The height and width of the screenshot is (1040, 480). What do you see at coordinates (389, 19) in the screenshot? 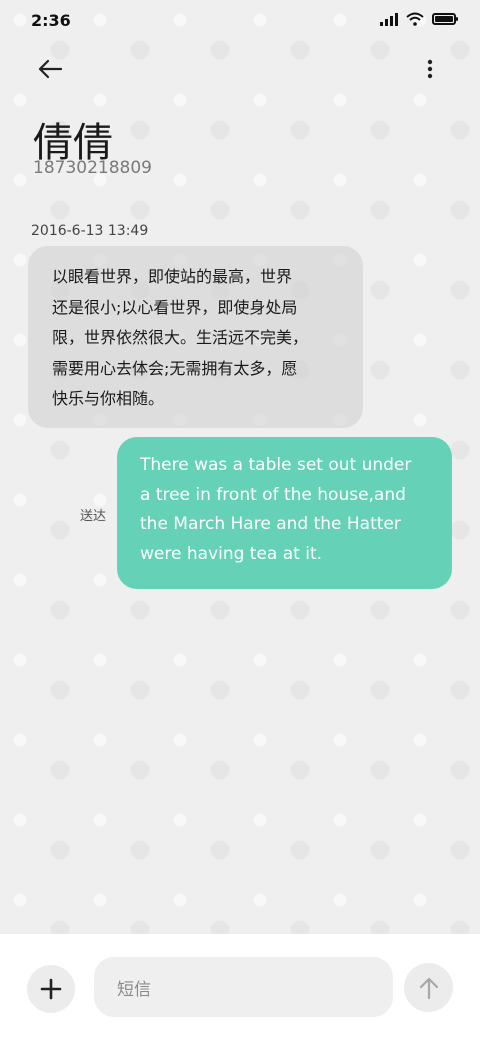
I see `signal-icon` at bounding box center [389, 19].